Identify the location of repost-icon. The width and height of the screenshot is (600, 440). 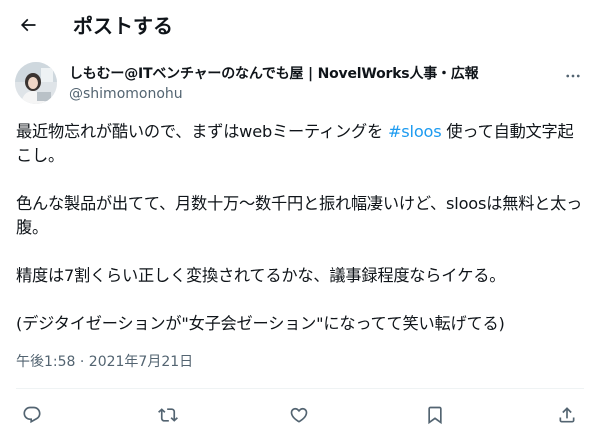
(168, 415).